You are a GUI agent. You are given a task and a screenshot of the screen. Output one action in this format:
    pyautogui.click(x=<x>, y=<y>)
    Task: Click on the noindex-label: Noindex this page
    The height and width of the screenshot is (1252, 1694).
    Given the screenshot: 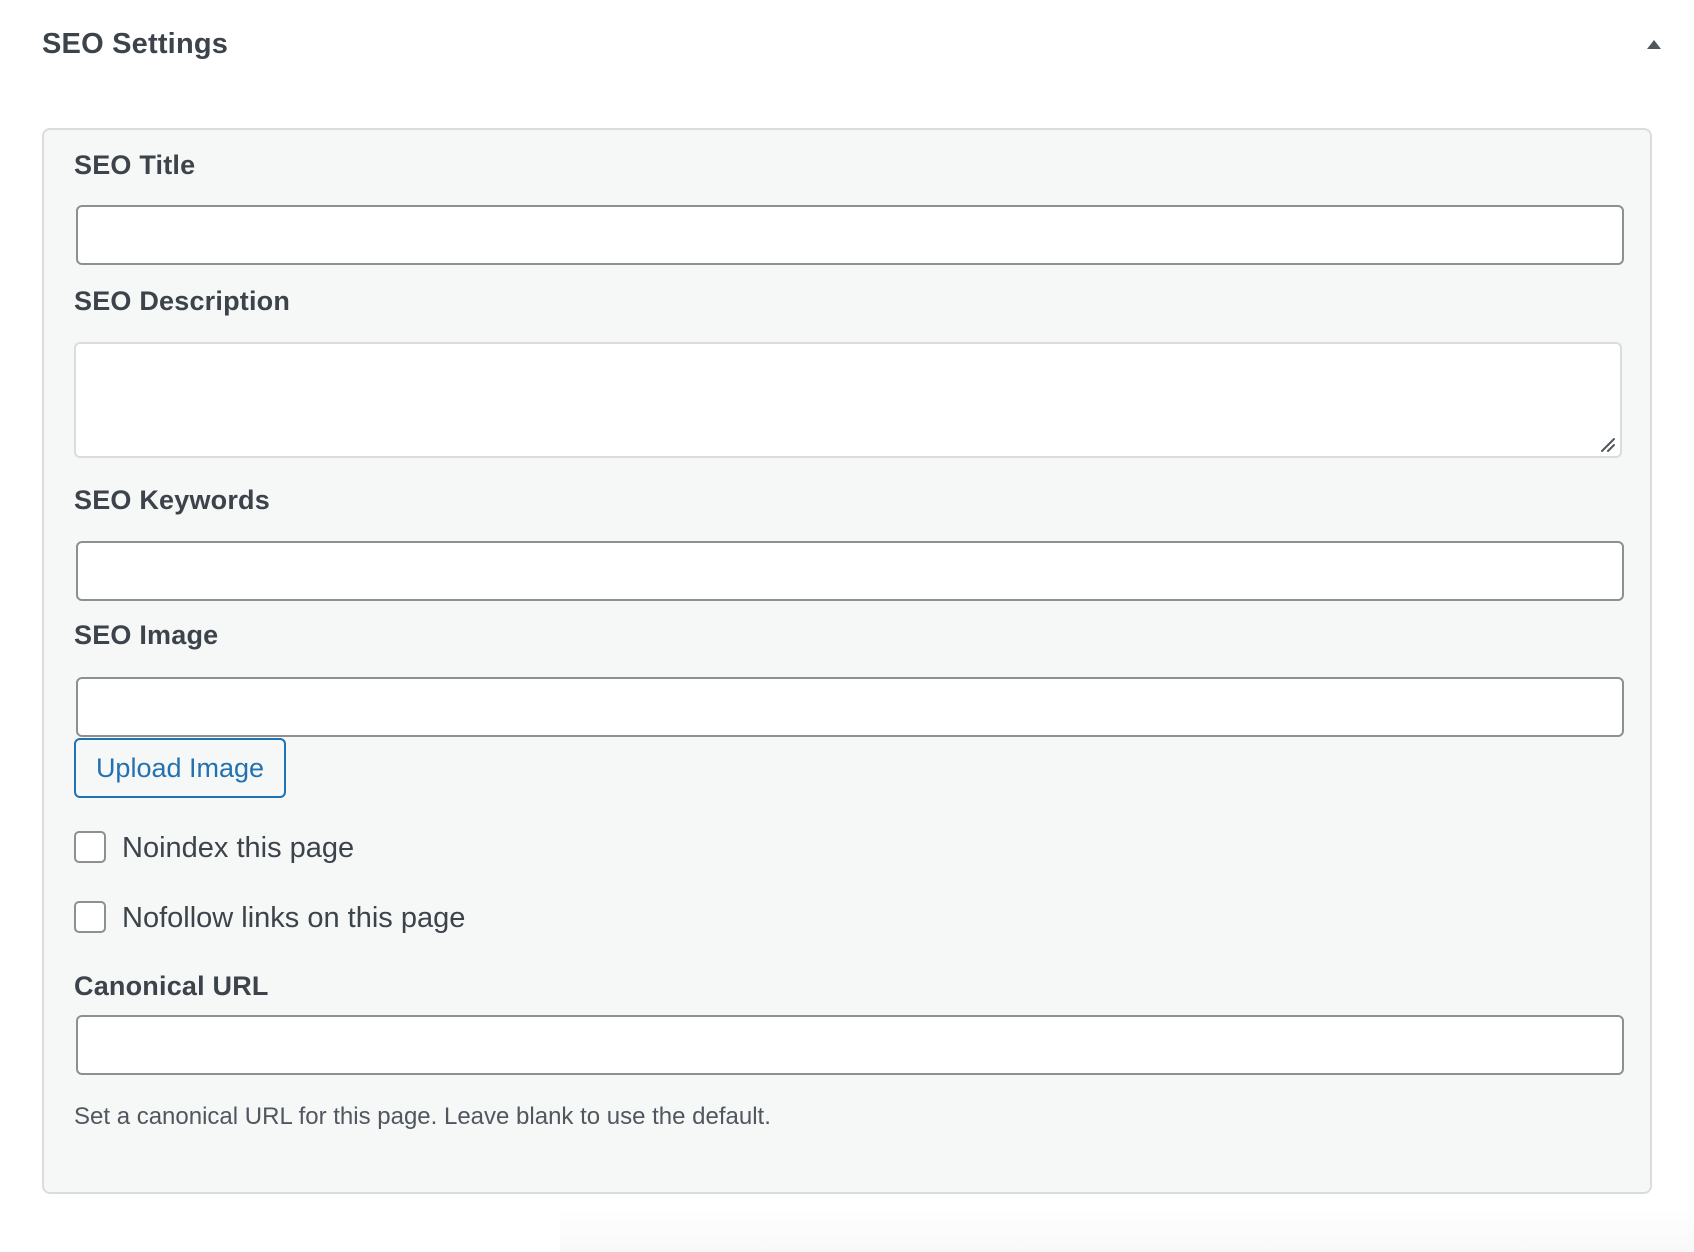 What is the action you would take?
    pyautogui.click(x=238, y=848)
    